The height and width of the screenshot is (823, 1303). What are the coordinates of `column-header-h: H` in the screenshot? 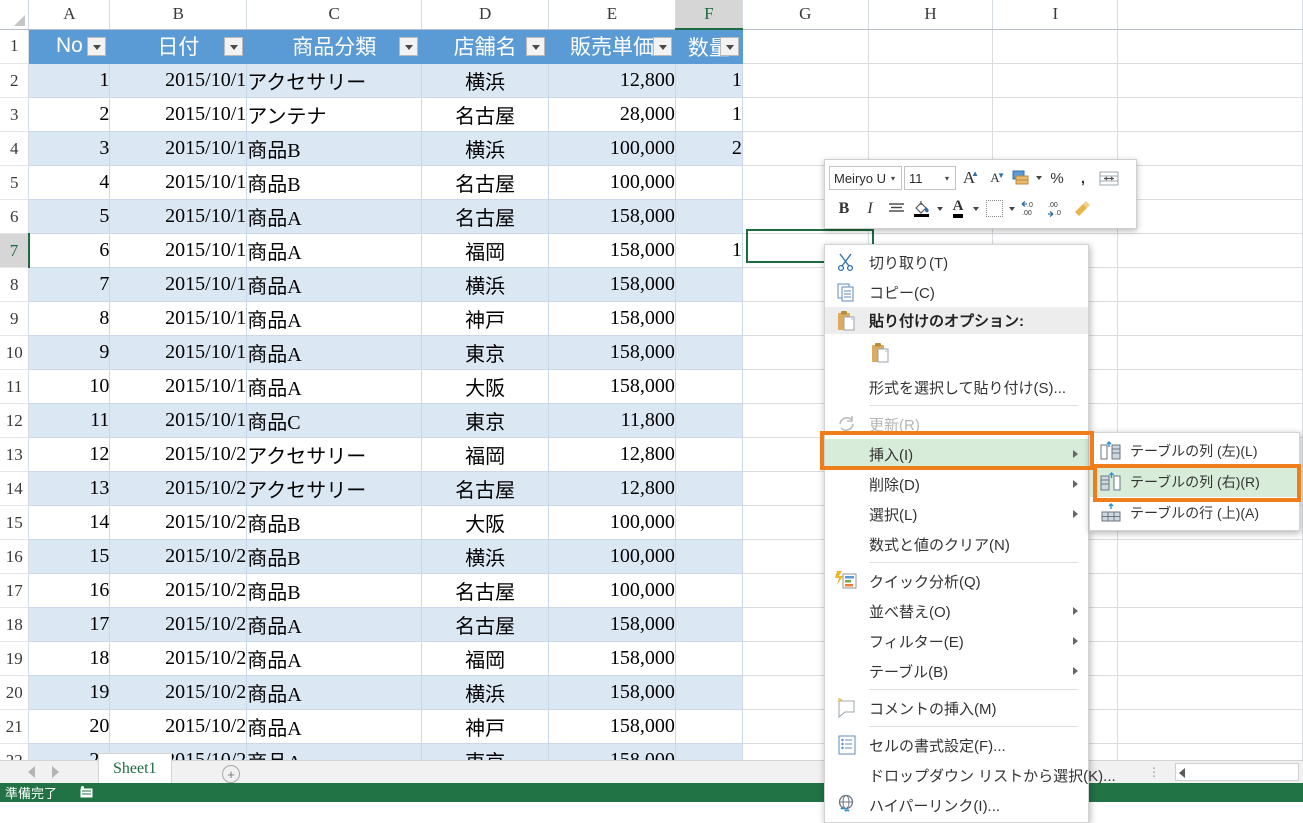 It's located at (931, 15).